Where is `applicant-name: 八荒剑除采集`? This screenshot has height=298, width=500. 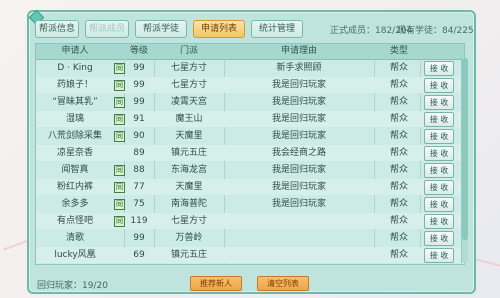 applicant-name: 八荒剑除采集 is located at coordinates (74, 136).